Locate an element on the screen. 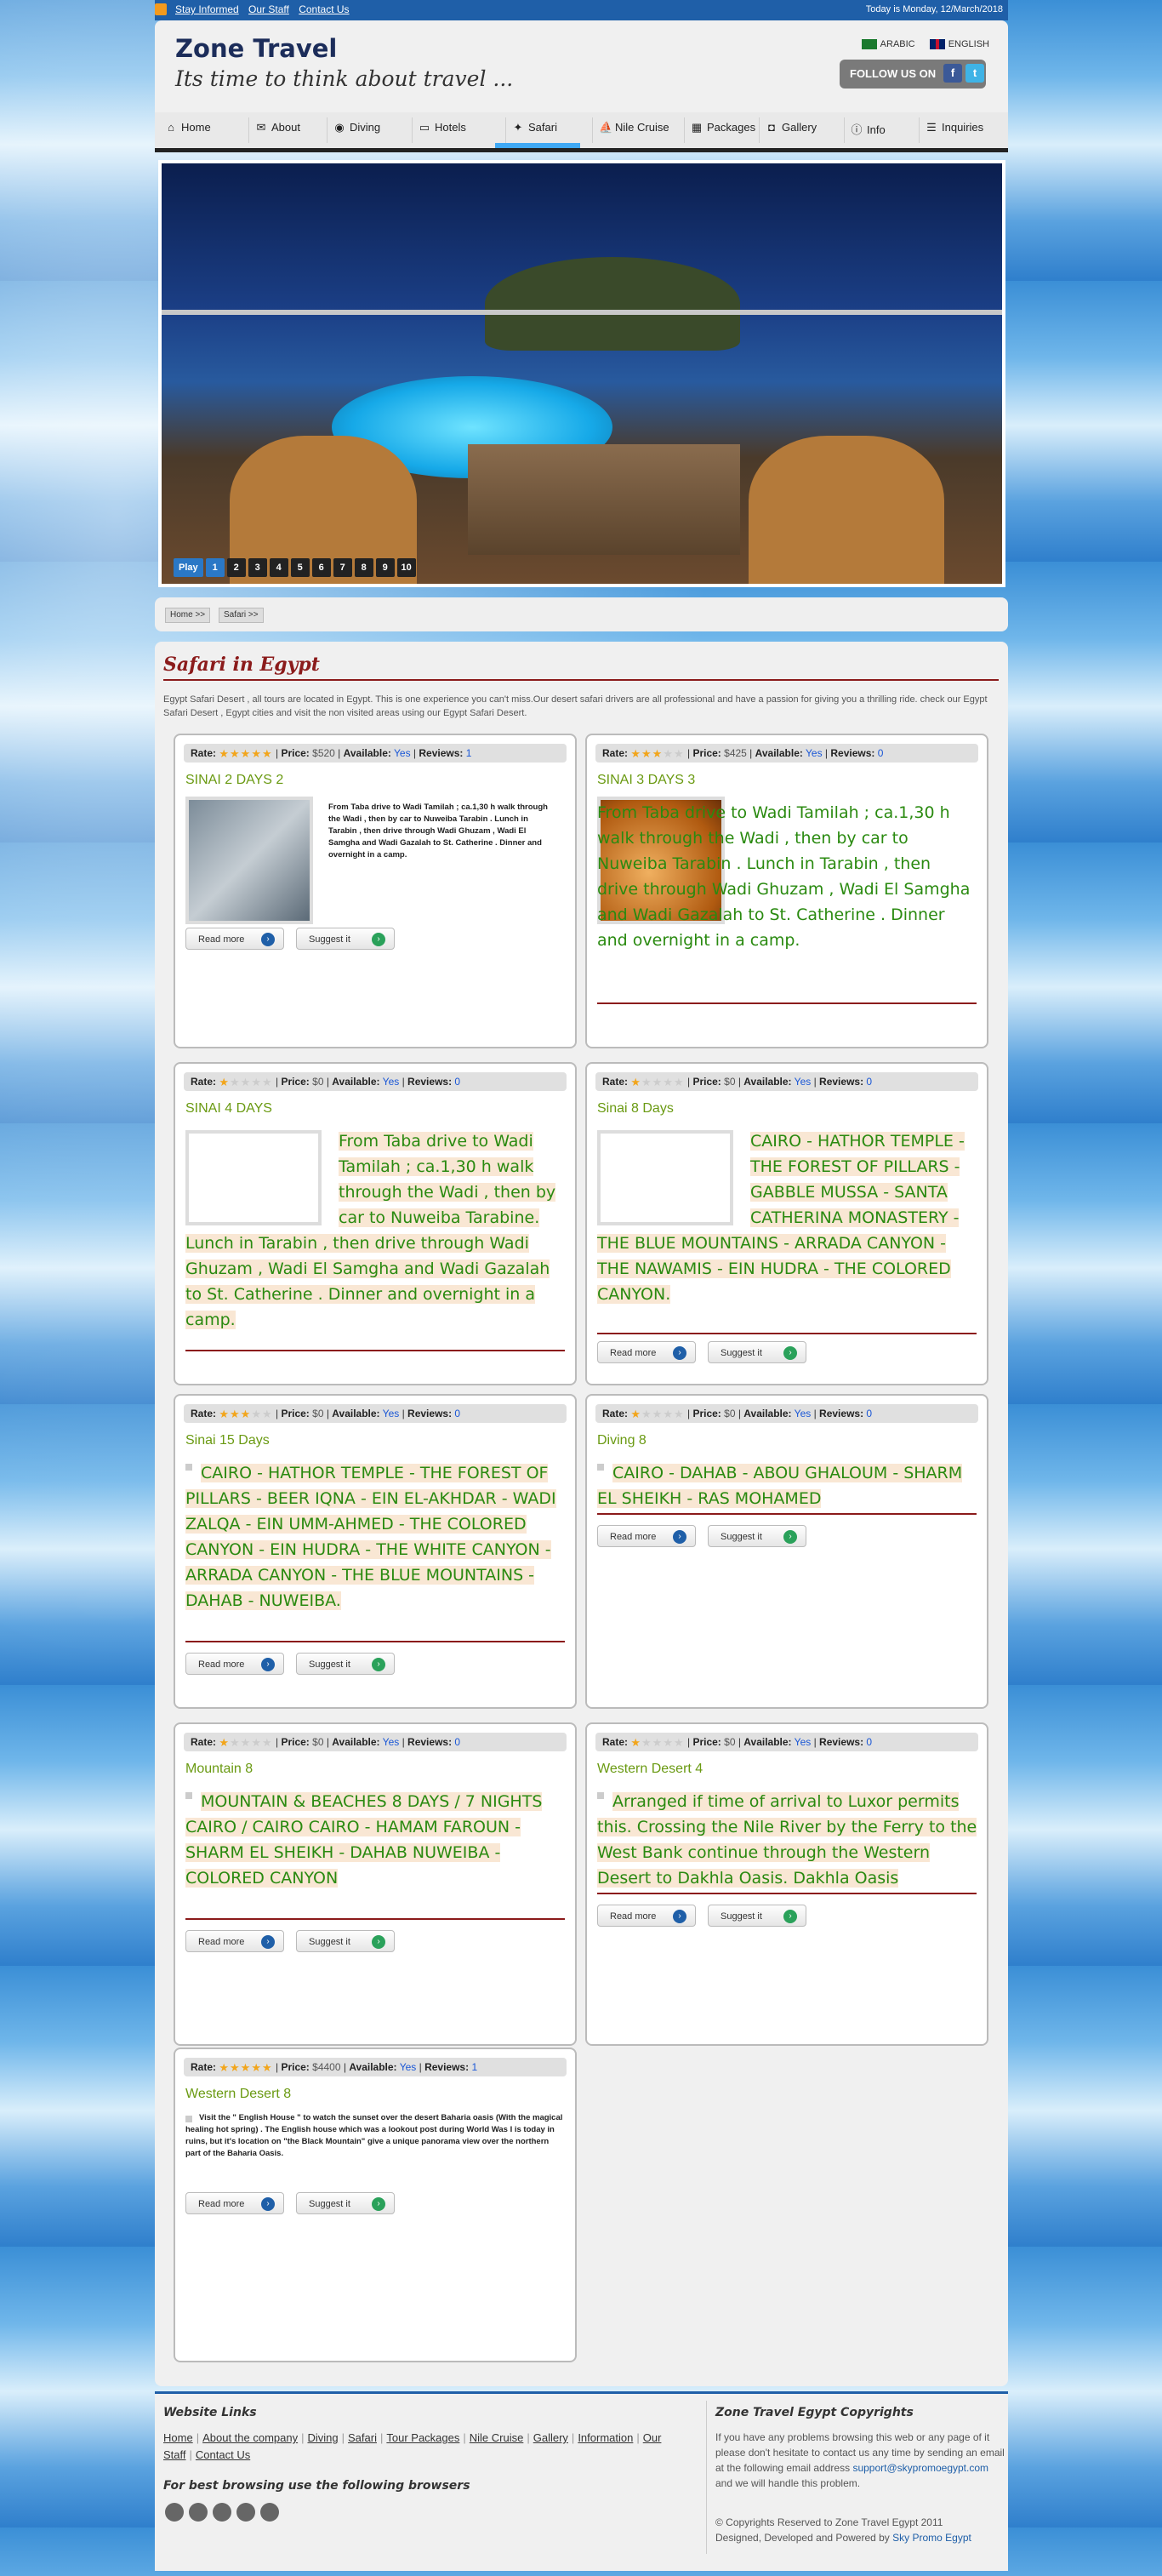 The image size is (1162, 2576). nav-item-hotels: ▭ Hotels is located at coordinates (442, 130).